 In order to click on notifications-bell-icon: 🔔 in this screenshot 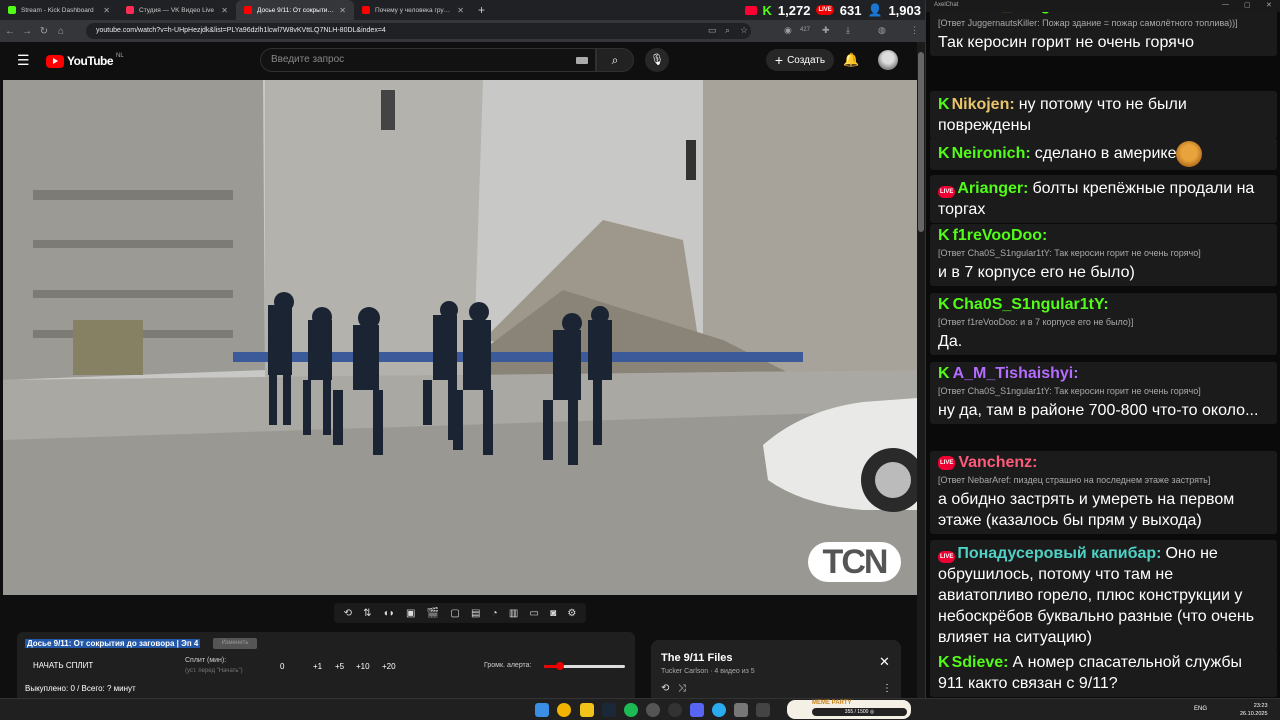, I will do `click(851, 60)`.